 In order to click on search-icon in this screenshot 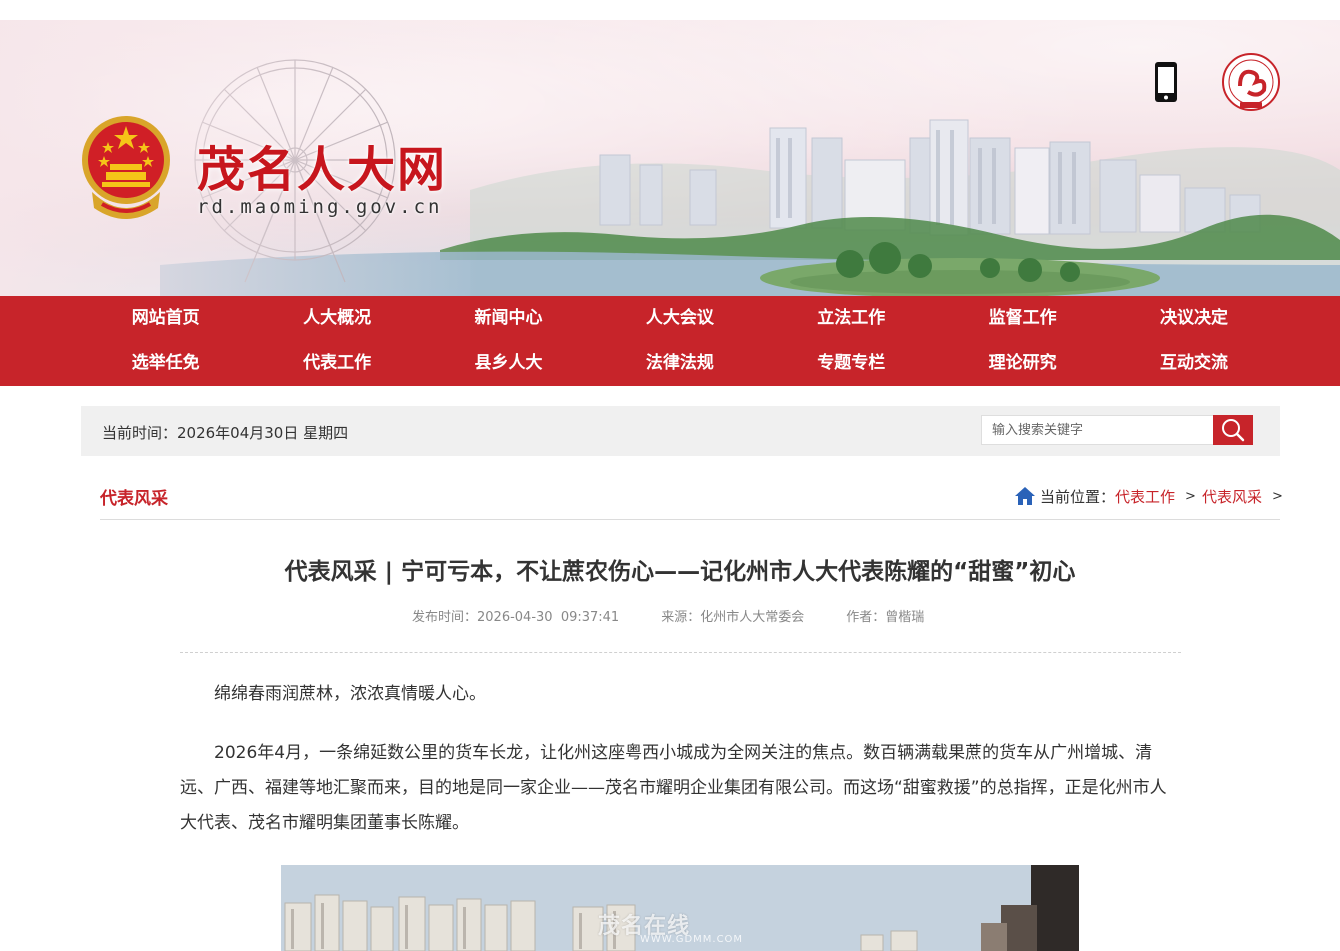, I will do `click(1233, 430)`.